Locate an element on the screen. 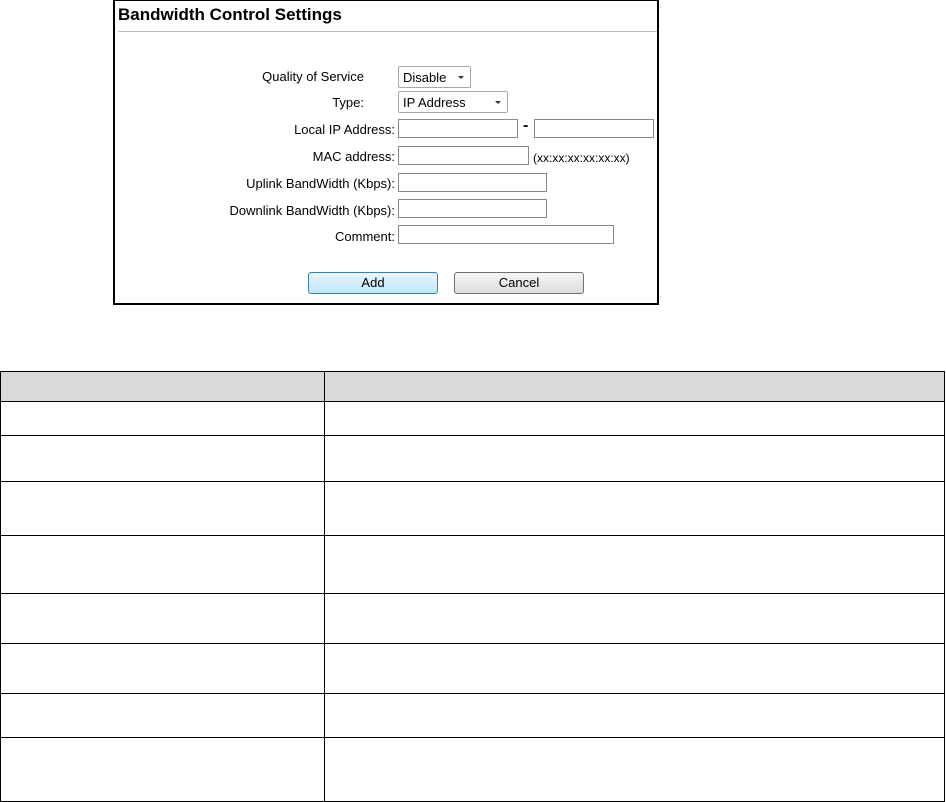 The image size is (946, 802). qos-select: Disable is located at coordinates (434, 77).